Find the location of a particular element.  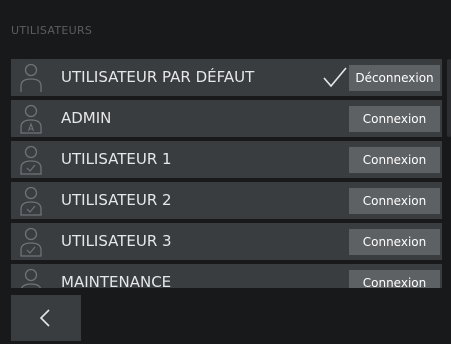

login-button-maintenance: Connexion is located at coordinates (394, 279).